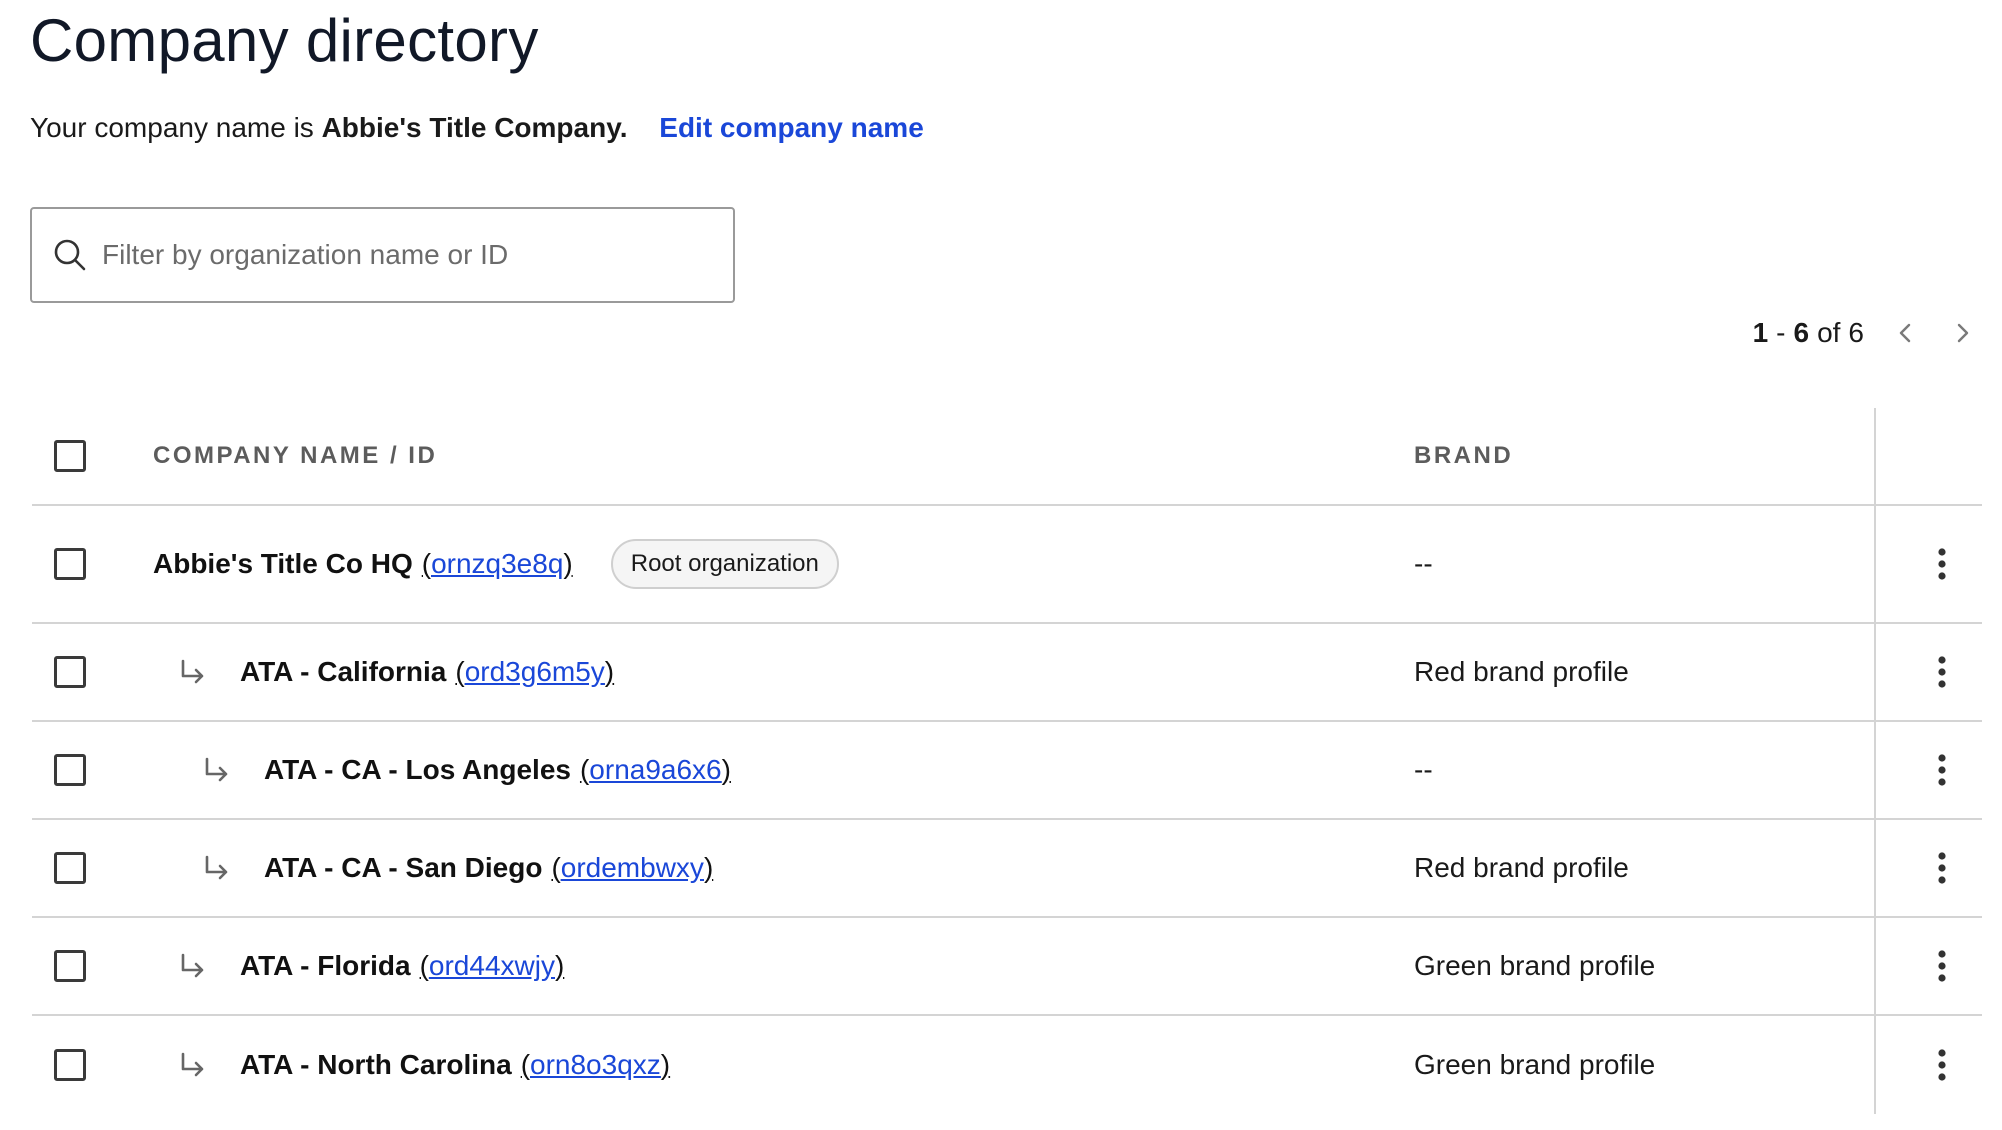  I want to click on select-all-checkbox, so click(70, 456).